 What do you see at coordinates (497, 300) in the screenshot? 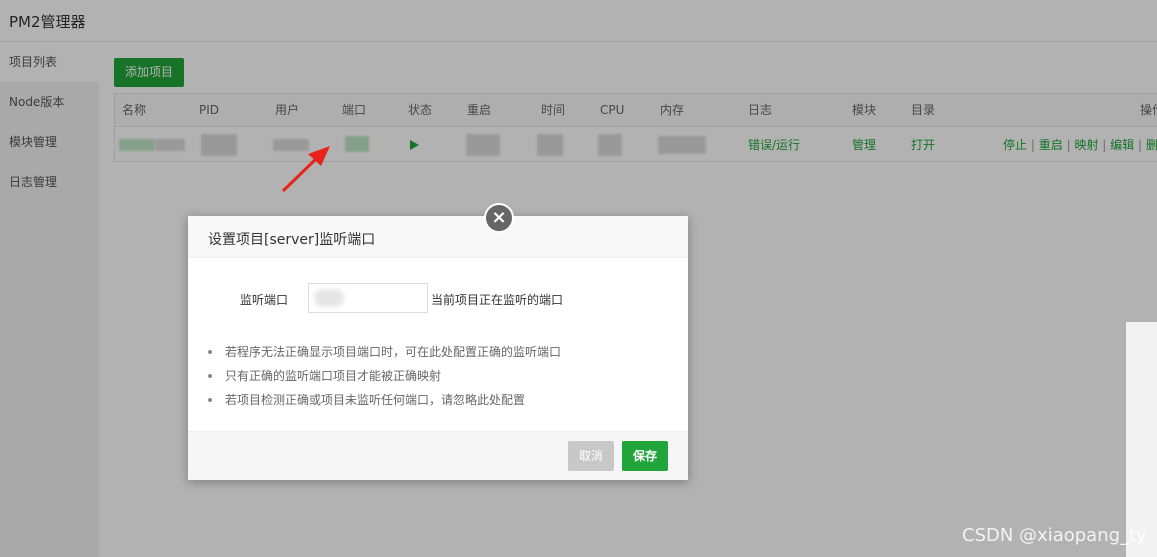
I see `port-field-hint: 当前项目正在监听的端口` at bounding box center [497, 300].